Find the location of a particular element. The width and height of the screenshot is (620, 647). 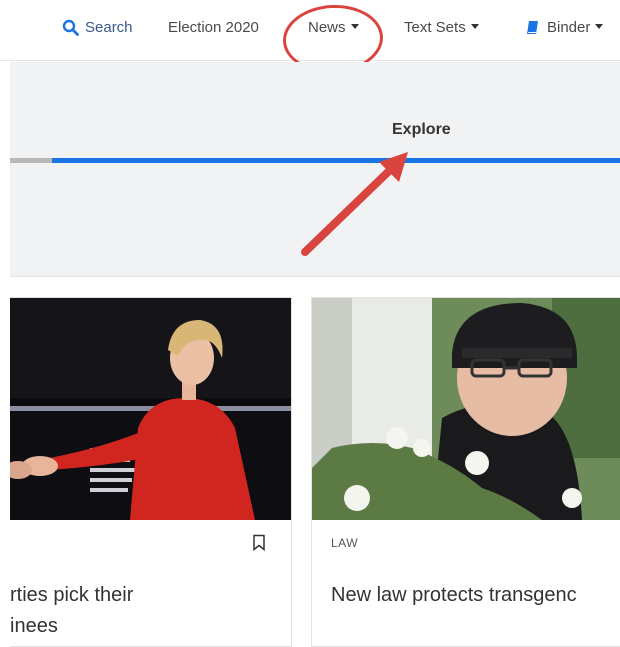

nav-election-label: Election 2020 is located at coordinates (213, 27).